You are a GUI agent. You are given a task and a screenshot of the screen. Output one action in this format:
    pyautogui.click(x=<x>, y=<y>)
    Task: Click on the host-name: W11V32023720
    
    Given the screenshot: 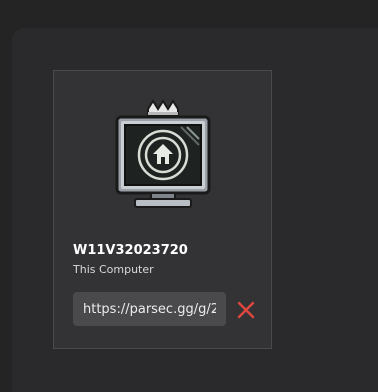 What is the action you would take?
    pyautogui.click(x=130, y=250)
    